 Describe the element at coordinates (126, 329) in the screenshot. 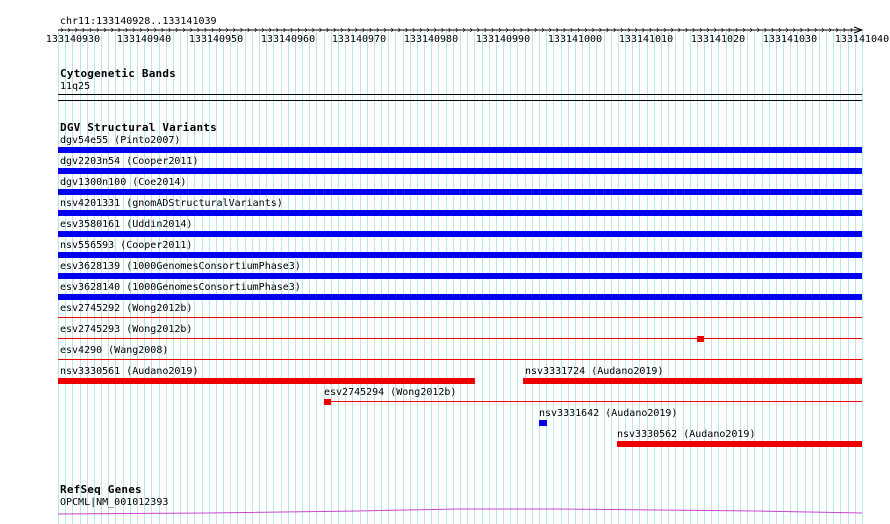

I see `feature-label: esv2745293 (Wong2012b)` at that location.